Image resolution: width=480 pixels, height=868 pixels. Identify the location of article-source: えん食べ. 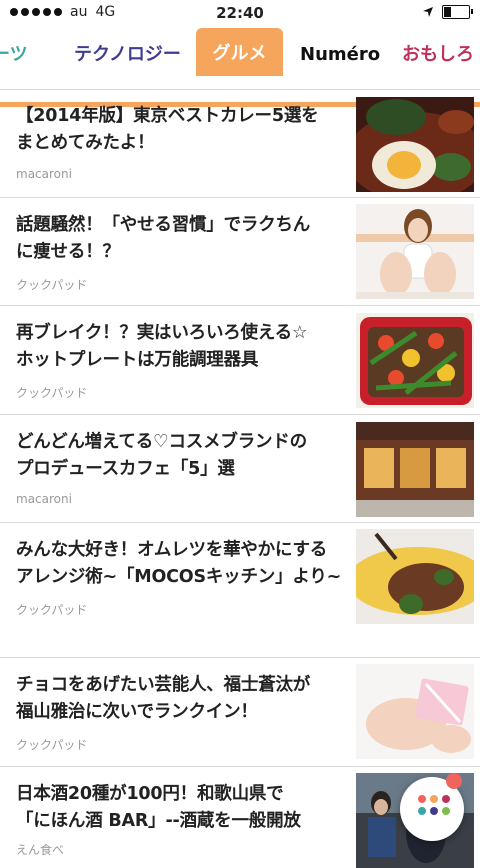
(40, 850).